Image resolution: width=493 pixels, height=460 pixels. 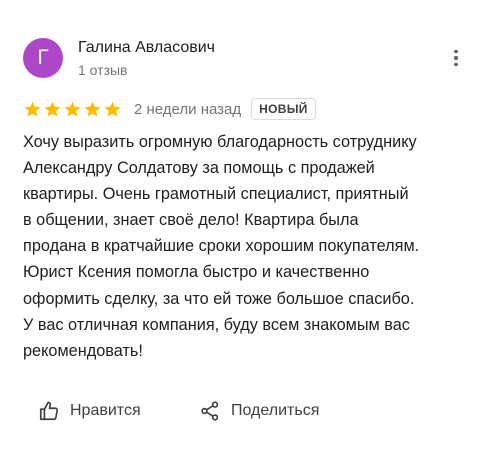 What do you see at coordinates (210, 411) in the screenshot?
I see `share-icon` at bounding box center [210, 411].